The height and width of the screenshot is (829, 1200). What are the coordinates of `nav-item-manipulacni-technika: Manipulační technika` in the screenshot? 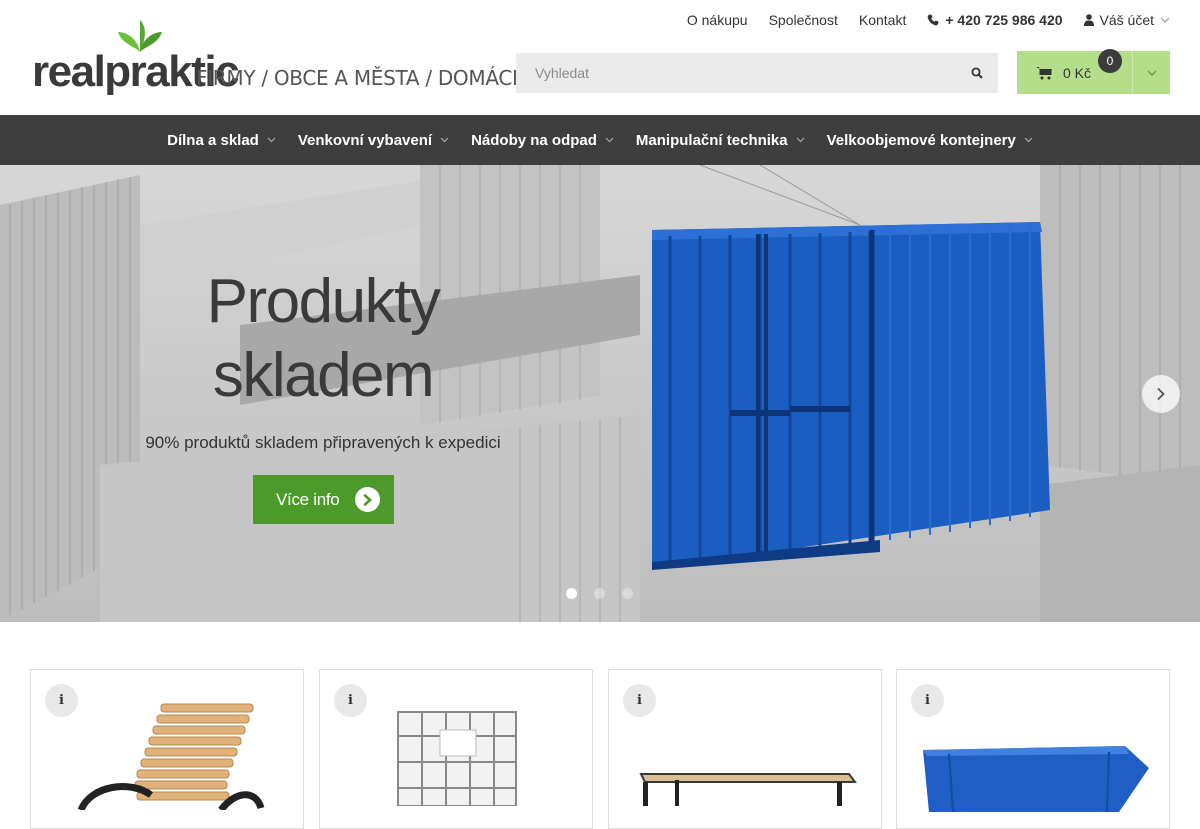 It's located at (720, 140).